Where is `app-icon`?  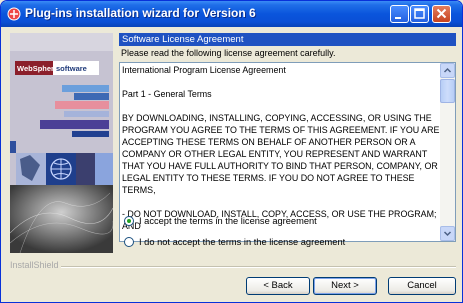 app-icon is located at coordinates (14, 14).